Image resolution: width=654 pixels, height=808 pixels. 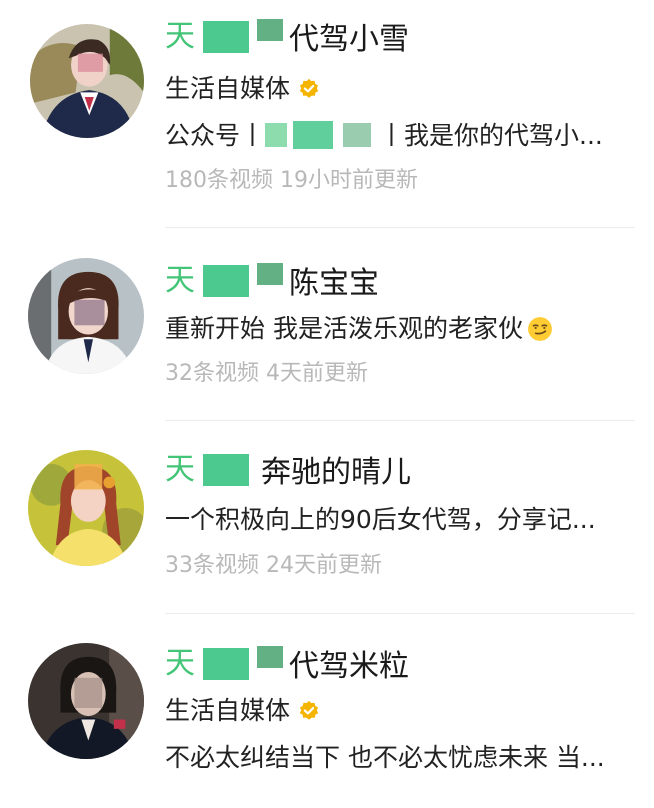 I want to click on portrait-woman-suit-icon, so click(x=87, y=81).